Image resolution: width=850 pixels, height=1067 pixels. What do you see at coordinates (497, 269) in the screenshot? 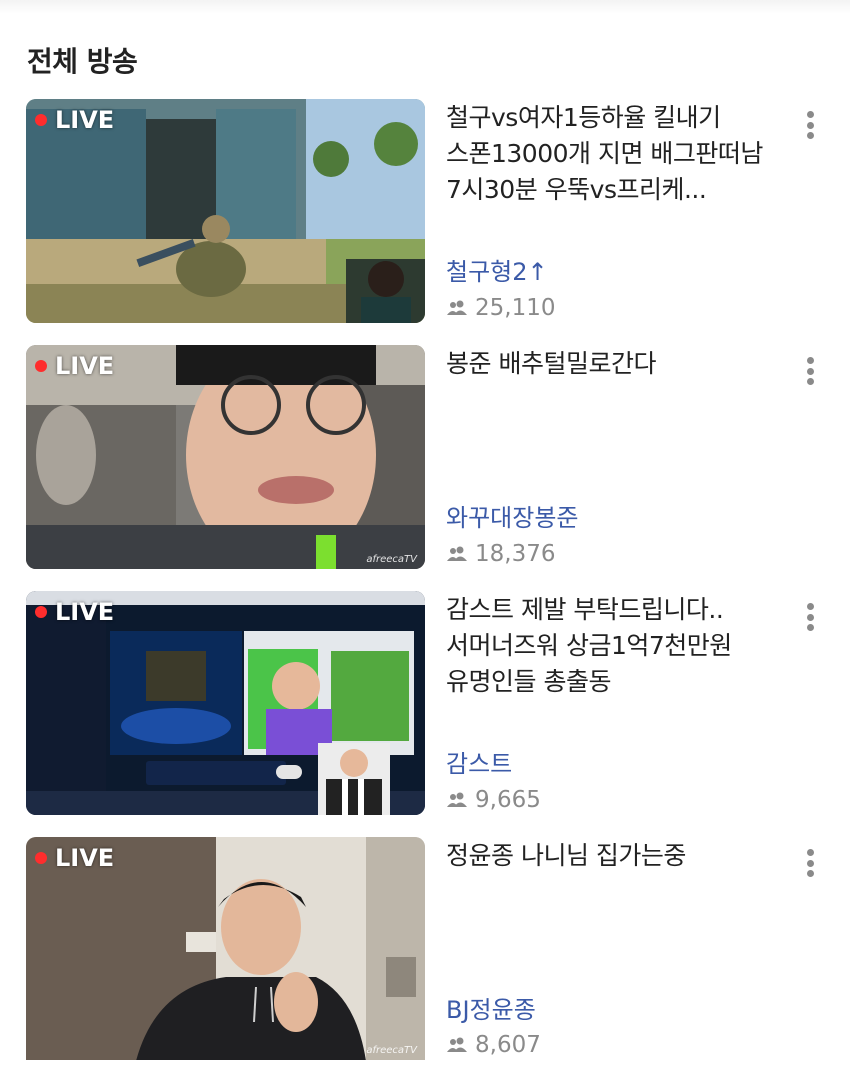
I see `channel-name: 철구형2↑` at bounding box center [497, 269].